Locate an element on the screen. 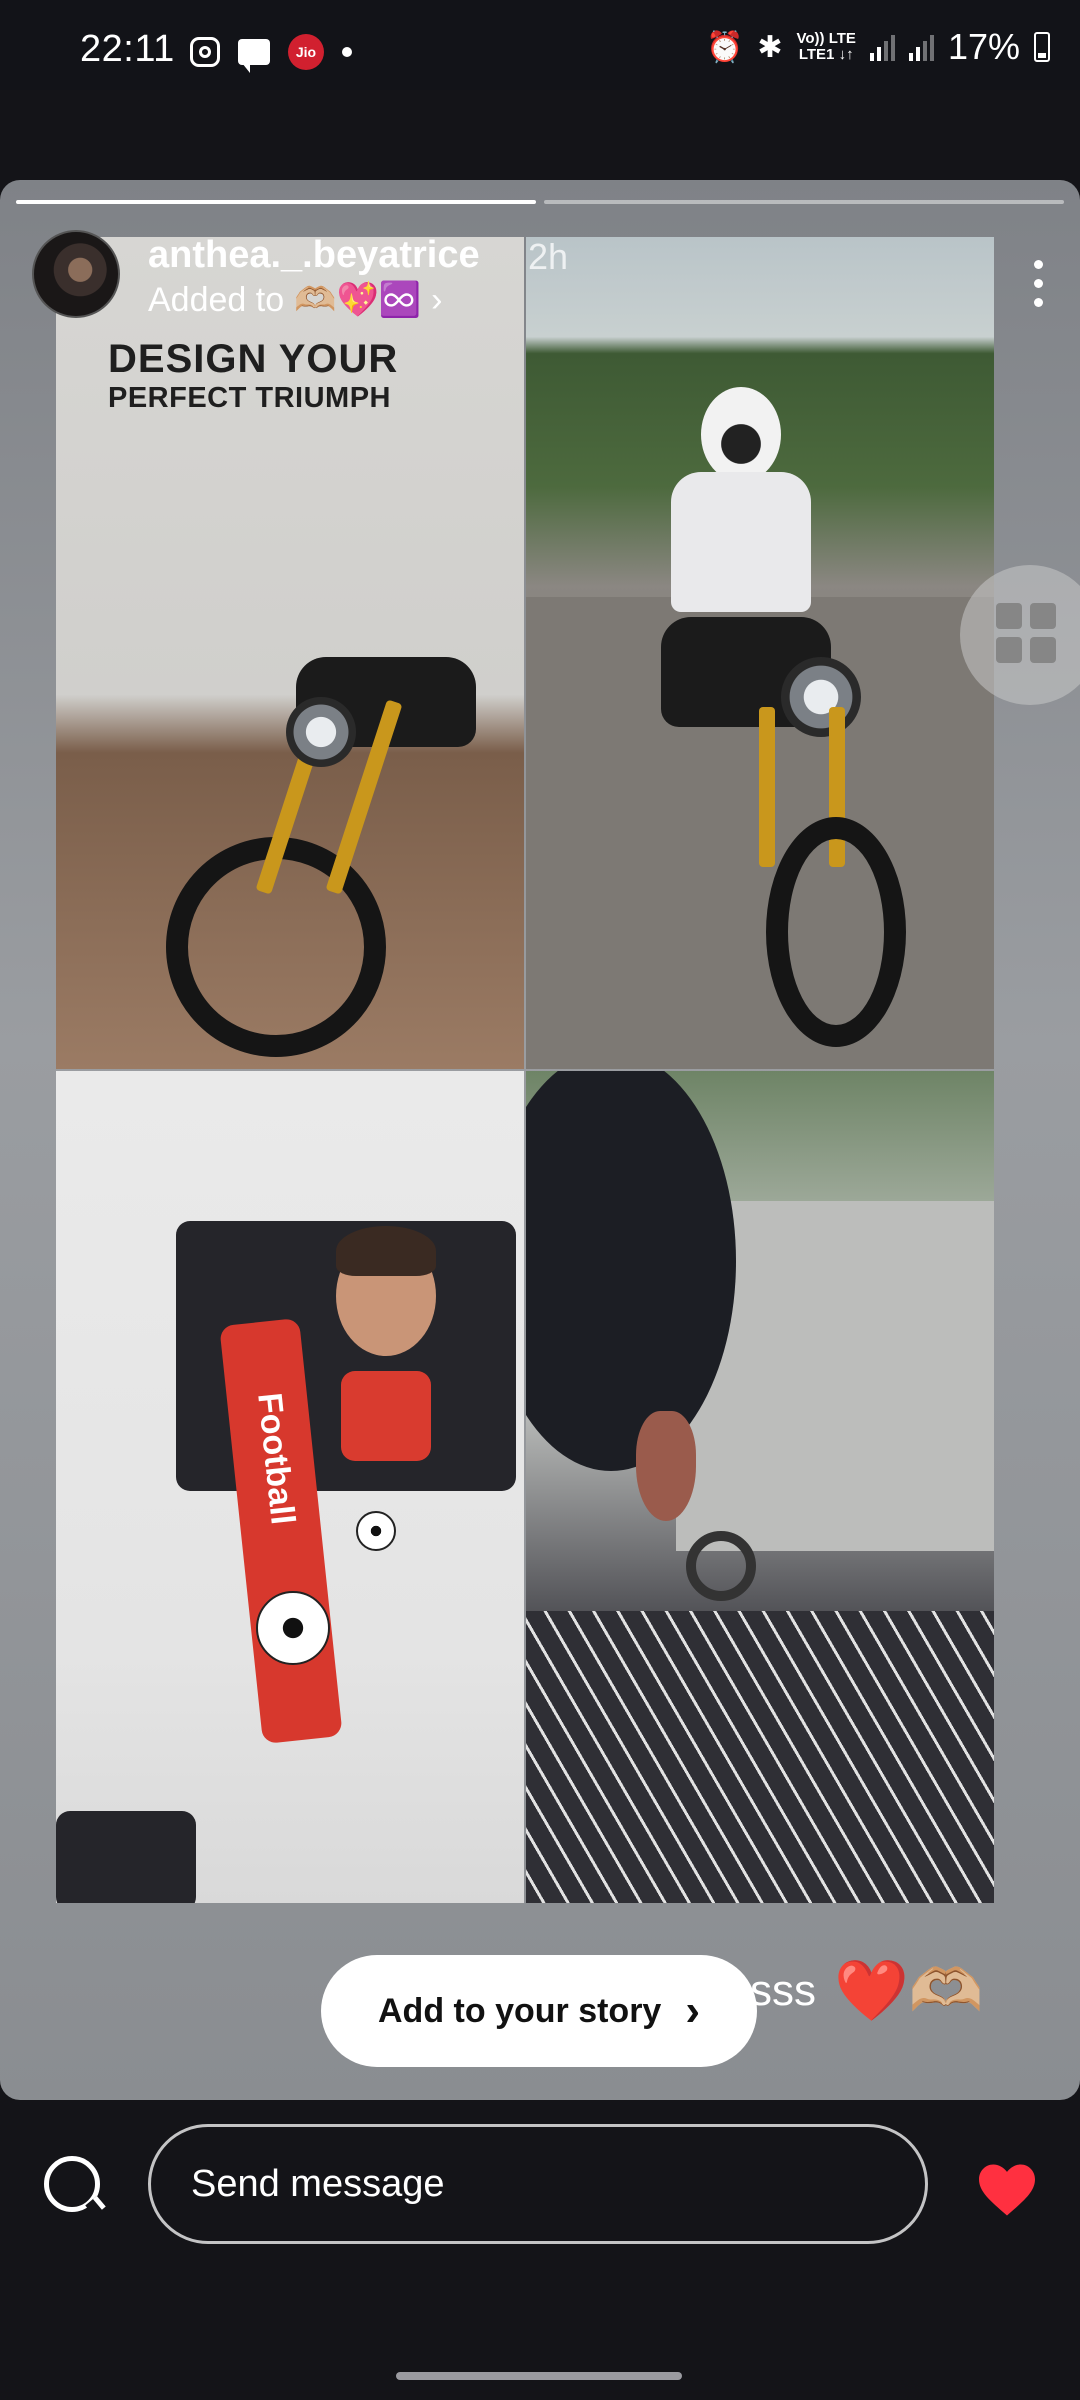  story-header: anthea._.beyatrice 2h Added to 🫶🏼💖♾️ › is located at coordinates (542, 275).